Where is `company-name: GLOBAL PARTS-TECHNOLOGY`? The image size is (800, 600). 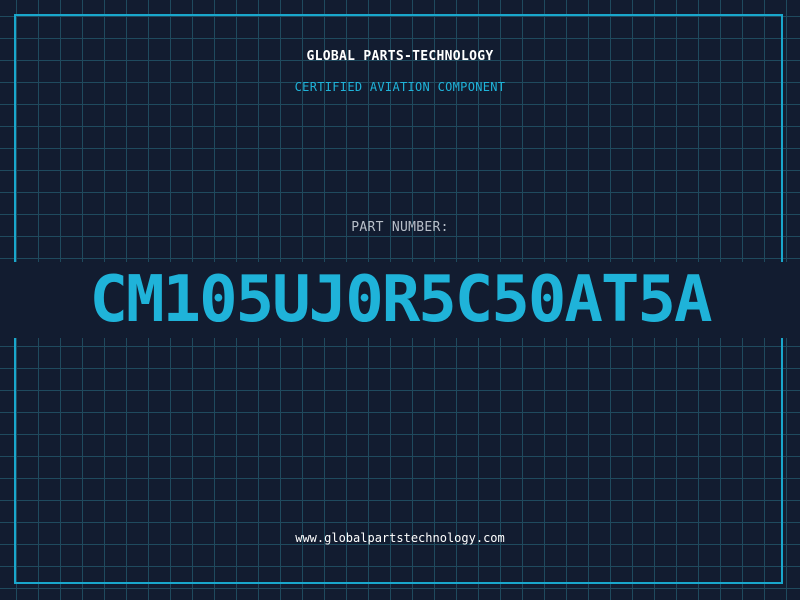
company-name: GLOBAL PARTS-TECHNOLOGY is located at coordinates (400, 56).